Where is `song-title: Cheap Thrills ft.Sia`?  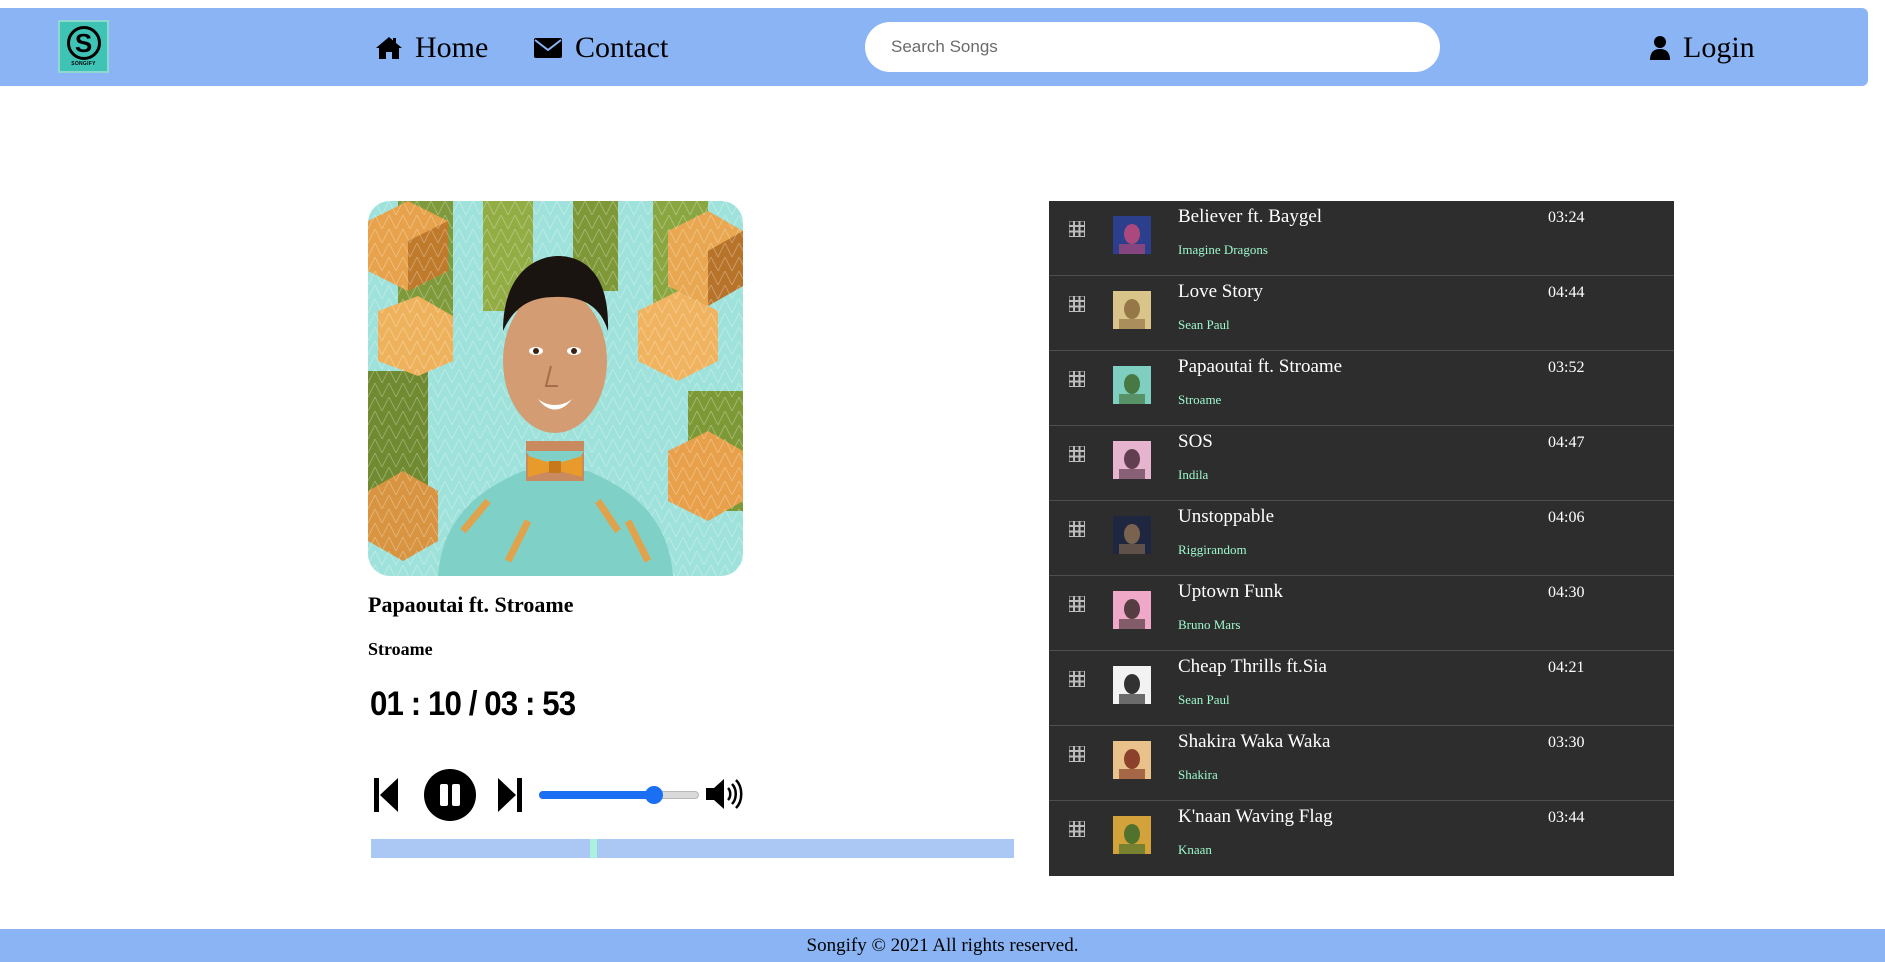
song-title: Cheap Thrills ft.Sia is located at coordinates (1252, 666).